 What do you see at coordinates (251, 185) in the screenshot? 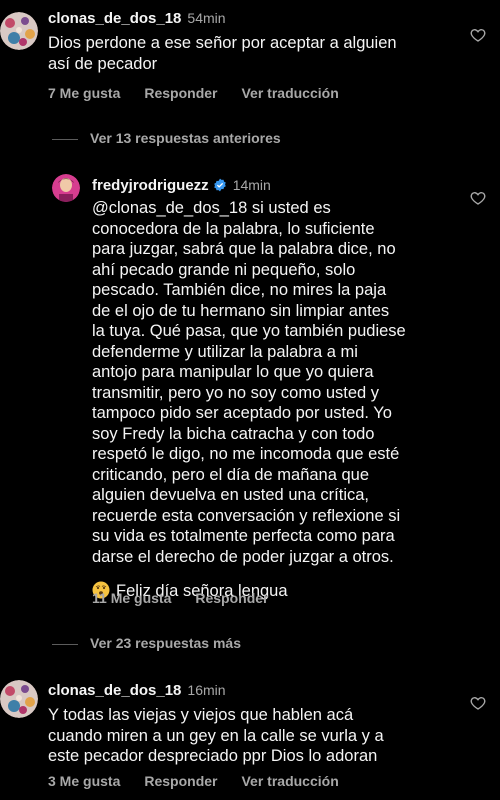
I see `comment-time: 14min` at bounding box center [251, 185].